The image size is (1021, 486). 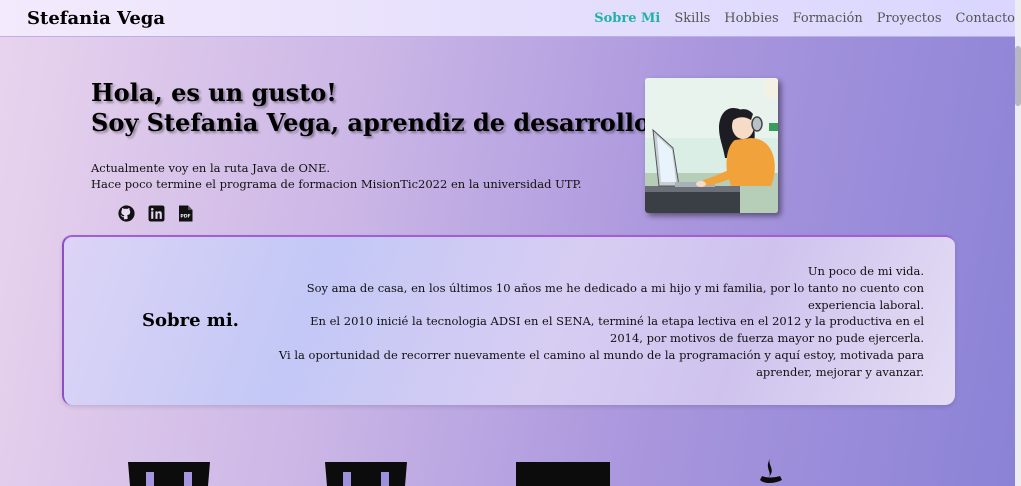 I want to click on scrollbar-thumb, so click(x=1018, y=76).